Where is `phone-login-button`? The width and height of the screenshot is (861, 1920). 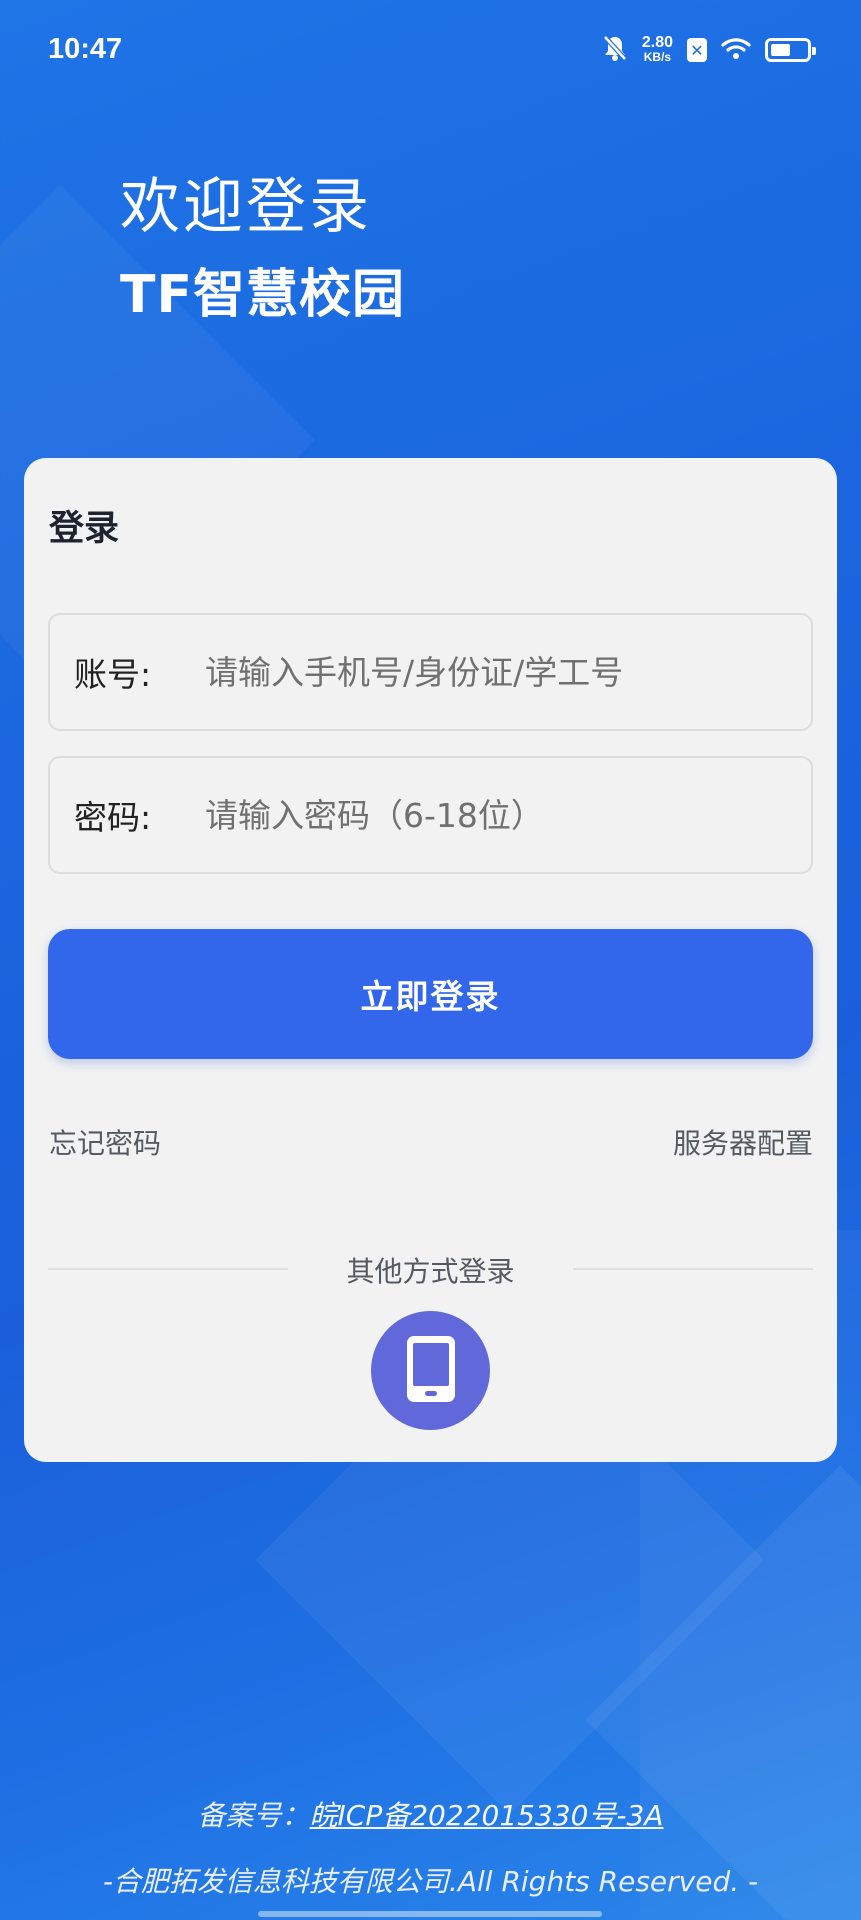 phone-login-button is located at coordinates (430, 1370).